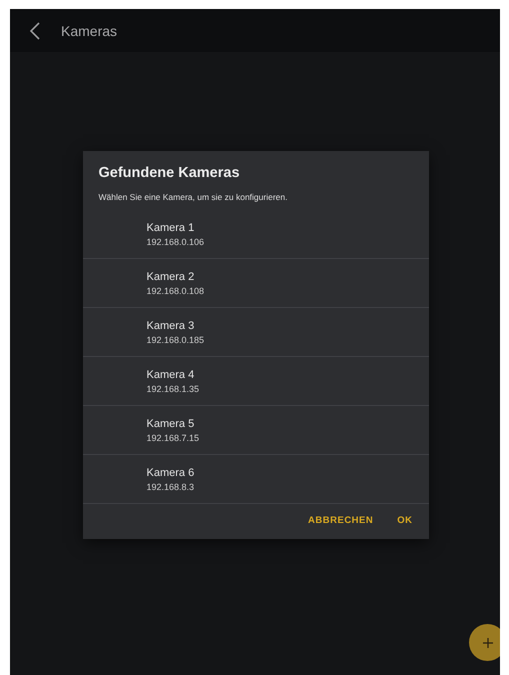 This screenshot has width=509, height=675. I want to click on plus-icon, so click(487, 643).